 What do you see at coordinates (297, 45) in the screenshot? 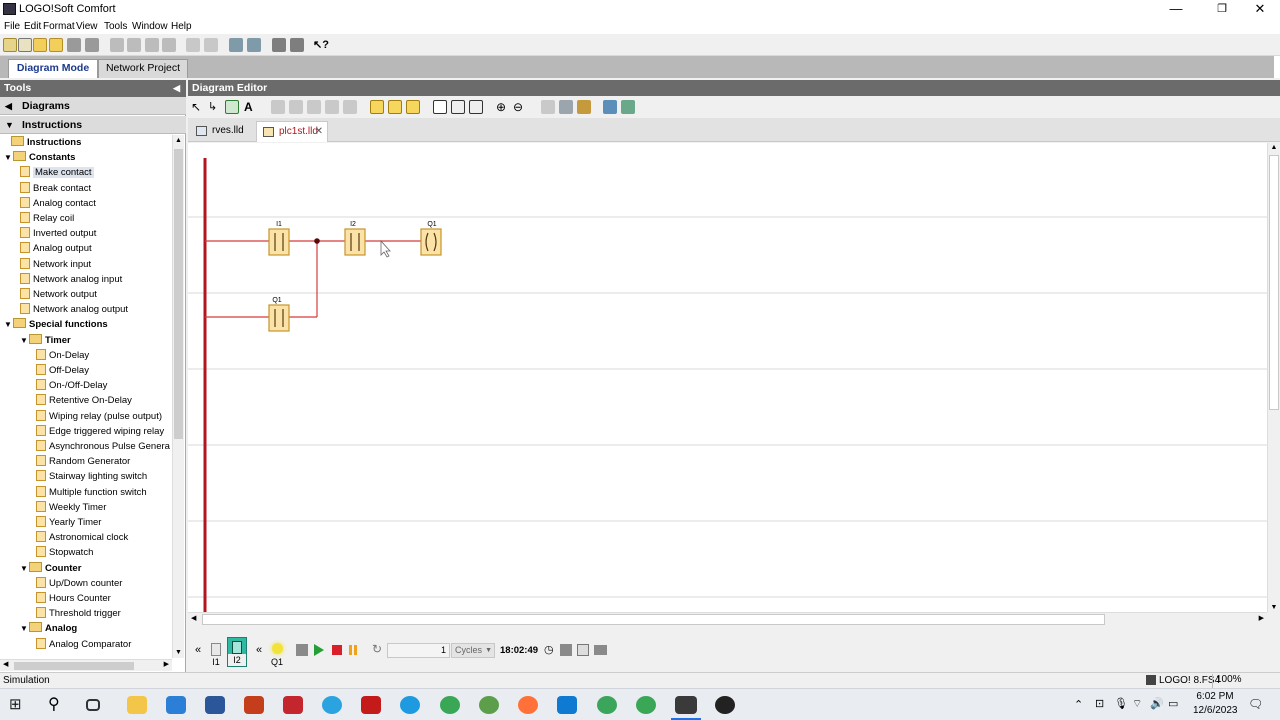
I see `compare-icon` at bounding box center [297, 45].